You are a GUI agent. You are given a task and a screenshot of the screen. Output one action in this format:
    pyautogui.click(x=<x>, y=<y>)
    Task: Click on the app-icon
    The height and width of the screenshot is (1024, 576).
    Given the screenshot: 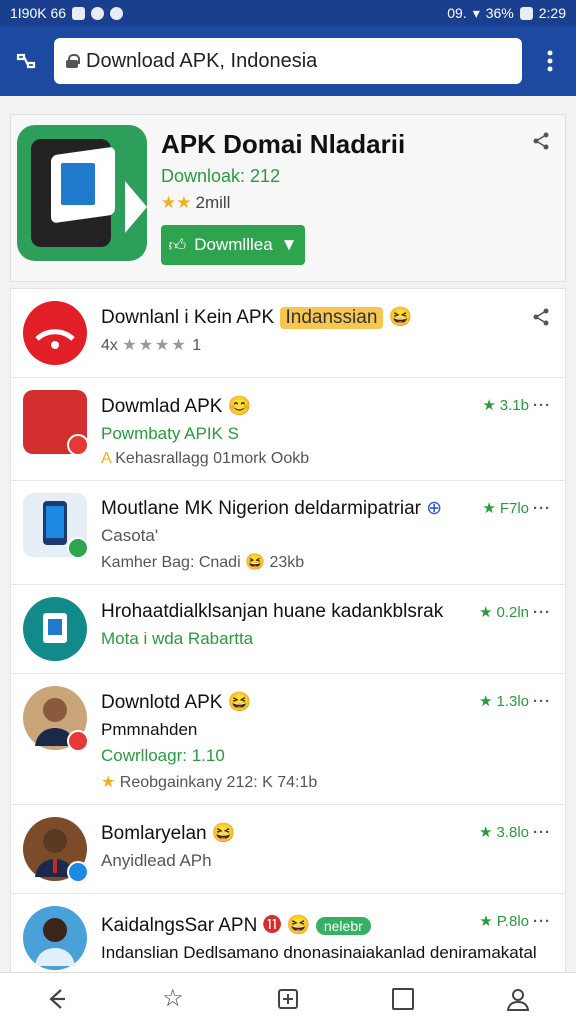 What is the action you would take?
    pyautogui.click(x=98, y=13)
    